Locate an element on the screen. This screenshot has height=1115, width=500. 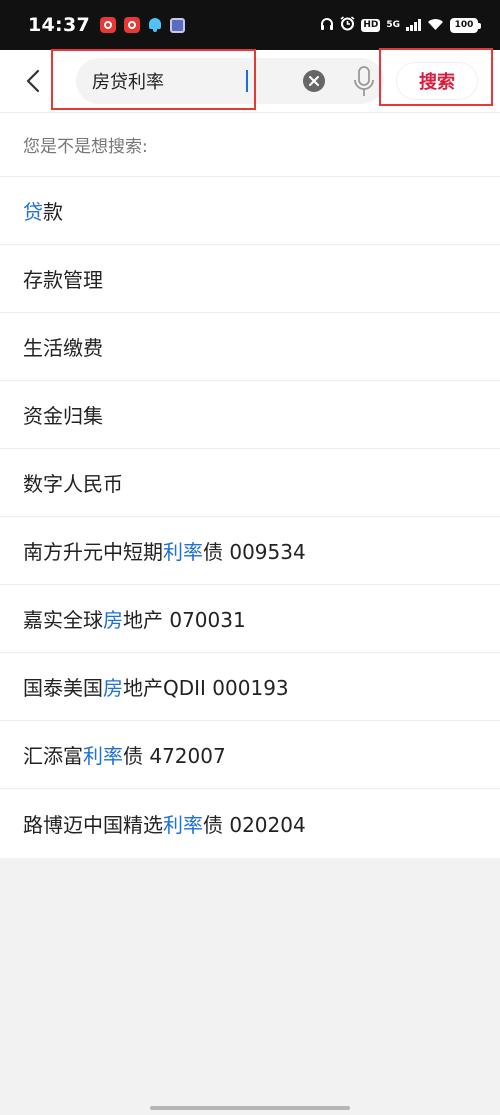
netease-music-icon is located at coordinates (107, 25).